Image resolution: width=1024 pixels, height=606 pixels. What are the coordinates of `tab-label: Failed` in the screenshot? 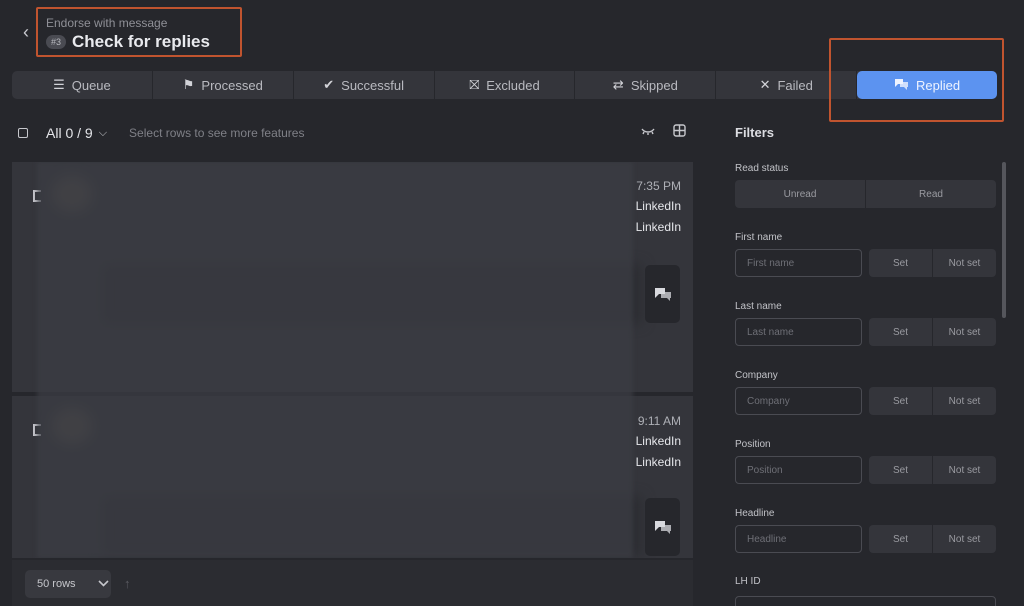 It's located at (795, 85).